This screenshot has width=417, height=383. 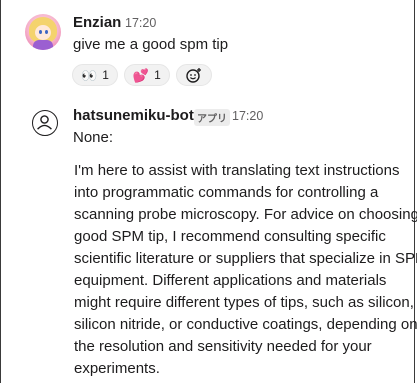 I want to click on add-reaction-button, so click(x=193, y=75).